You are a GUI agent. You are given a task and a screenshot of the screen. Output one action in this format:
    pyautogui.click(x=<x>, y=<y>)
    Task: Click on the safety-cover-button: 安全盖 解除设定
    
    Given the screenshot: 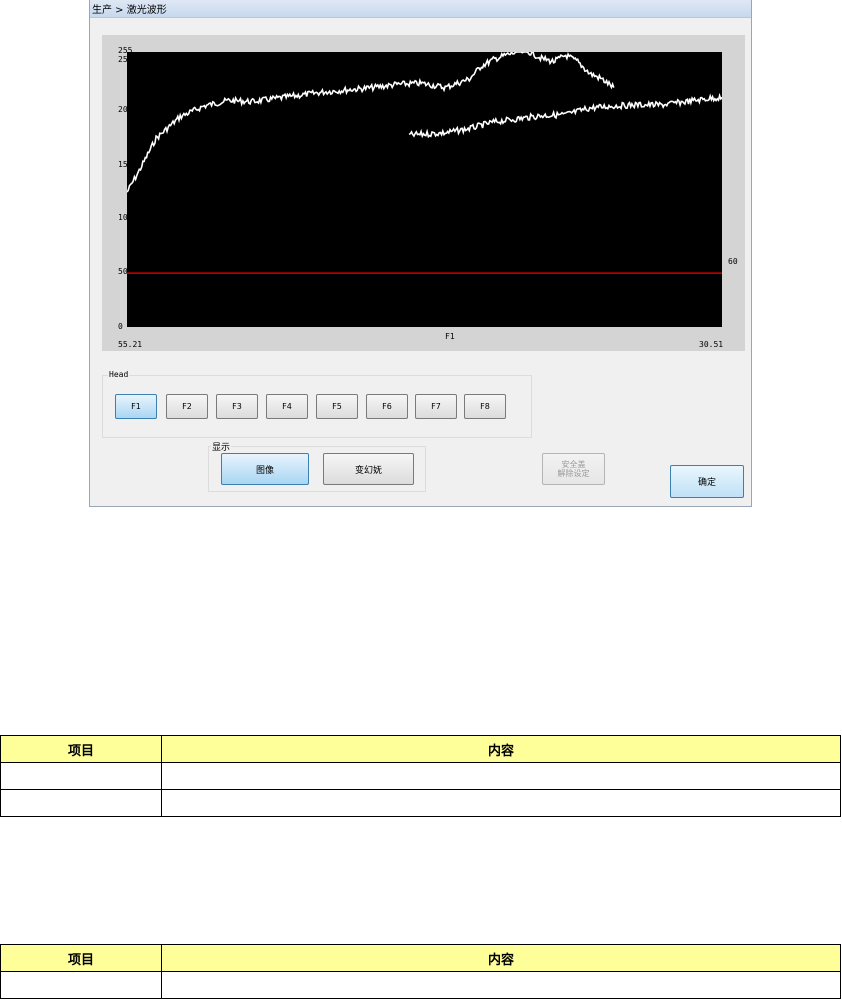 What is the action you would take?
    pyautogui.click(x=573, y=469)
    